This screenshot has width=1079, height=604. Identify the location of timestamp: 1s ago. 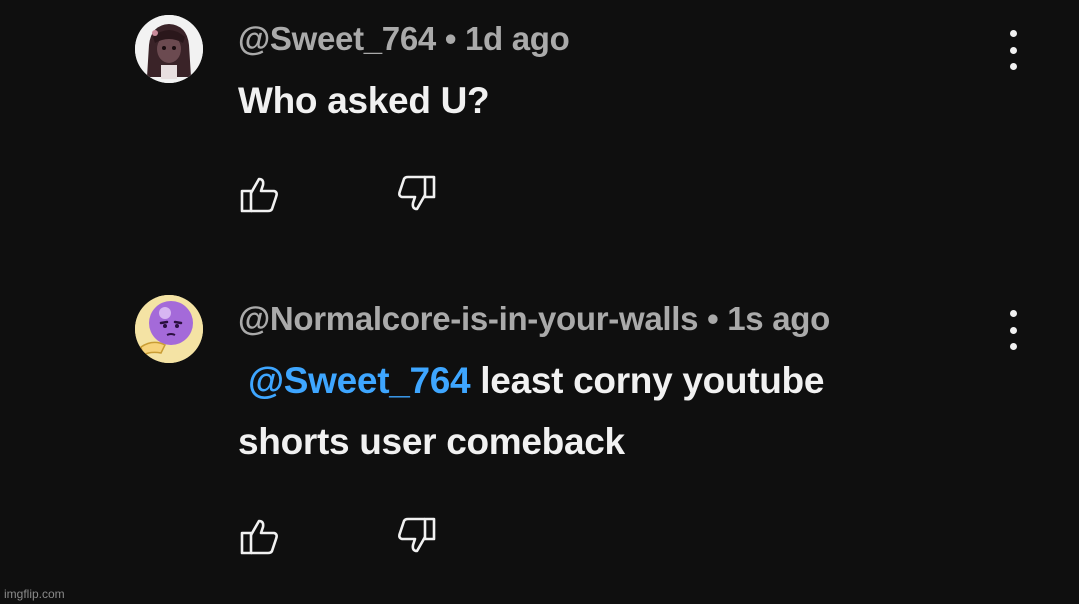
(778, 318).